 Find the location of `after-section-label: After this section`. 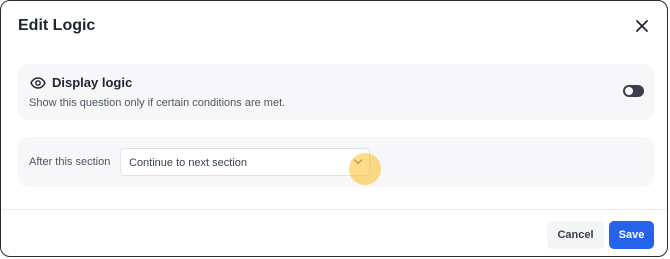

after-section-label: After this section is located at coordinates (70, 162).